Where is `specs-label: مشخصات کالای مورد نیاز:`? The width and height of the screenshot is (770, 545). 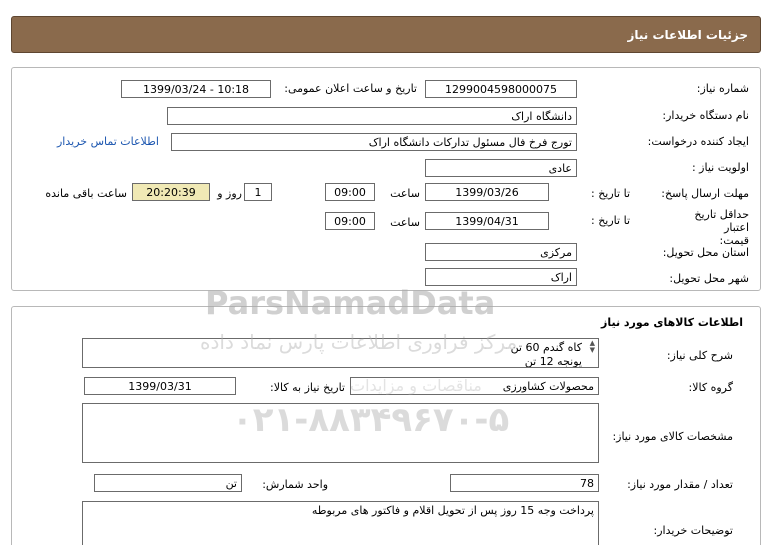 specs-label: مشخصات کالای مورد نیاز: is located at coordinates (672, 436).